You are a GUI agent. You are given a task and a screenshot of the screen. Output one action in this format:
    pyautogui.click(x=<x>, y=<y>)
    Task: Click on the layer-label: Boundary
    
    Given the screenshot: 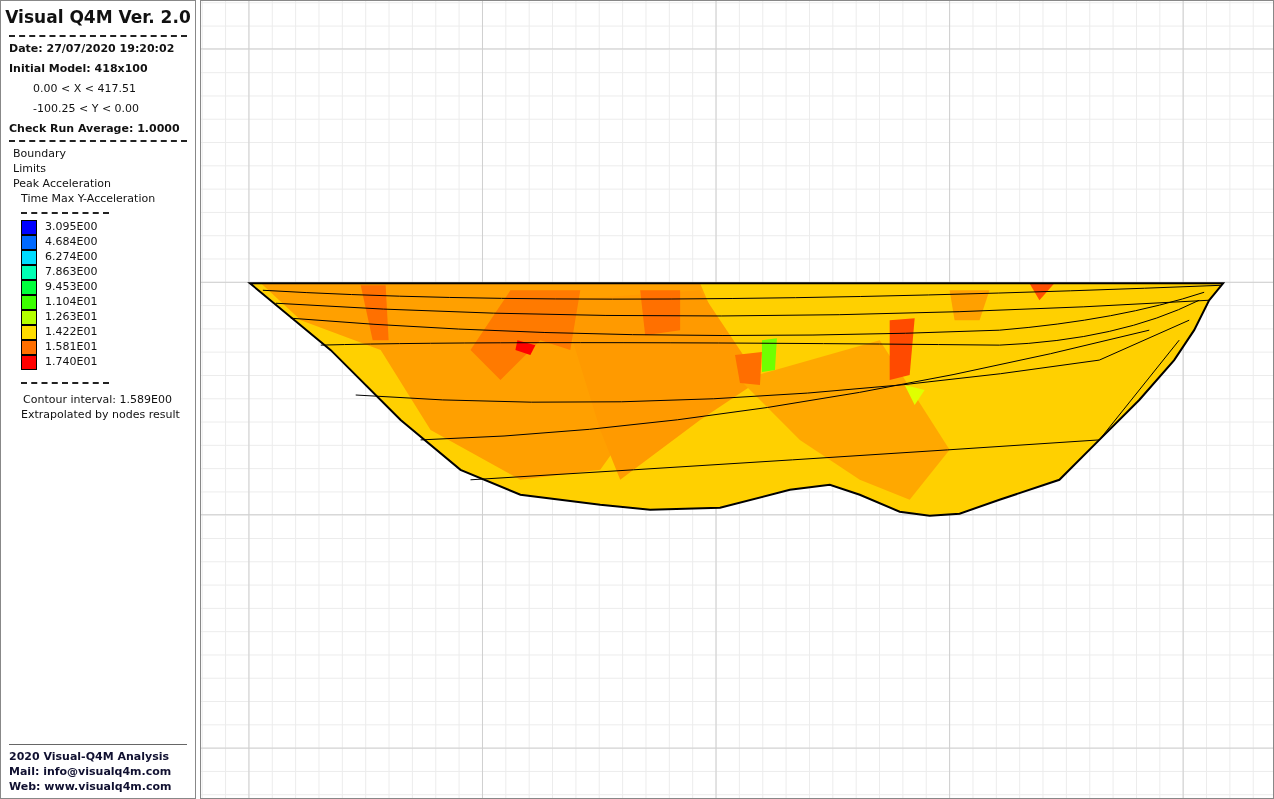 What is the action you would take?
    pyautogui.click(x=40, y=153)
    